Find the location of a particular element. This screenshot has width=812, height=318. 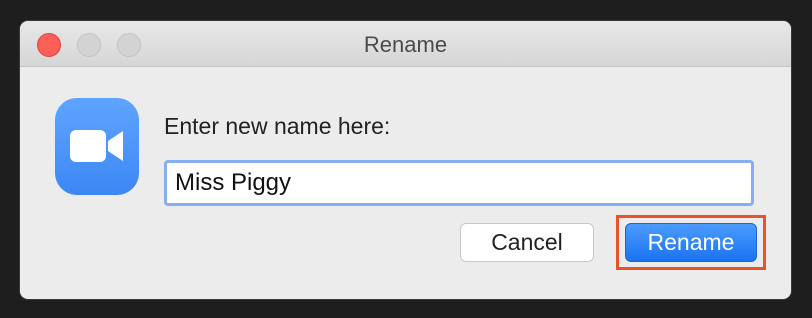

prompt-label: Enter new name here: is located at coordinates (277, 126).